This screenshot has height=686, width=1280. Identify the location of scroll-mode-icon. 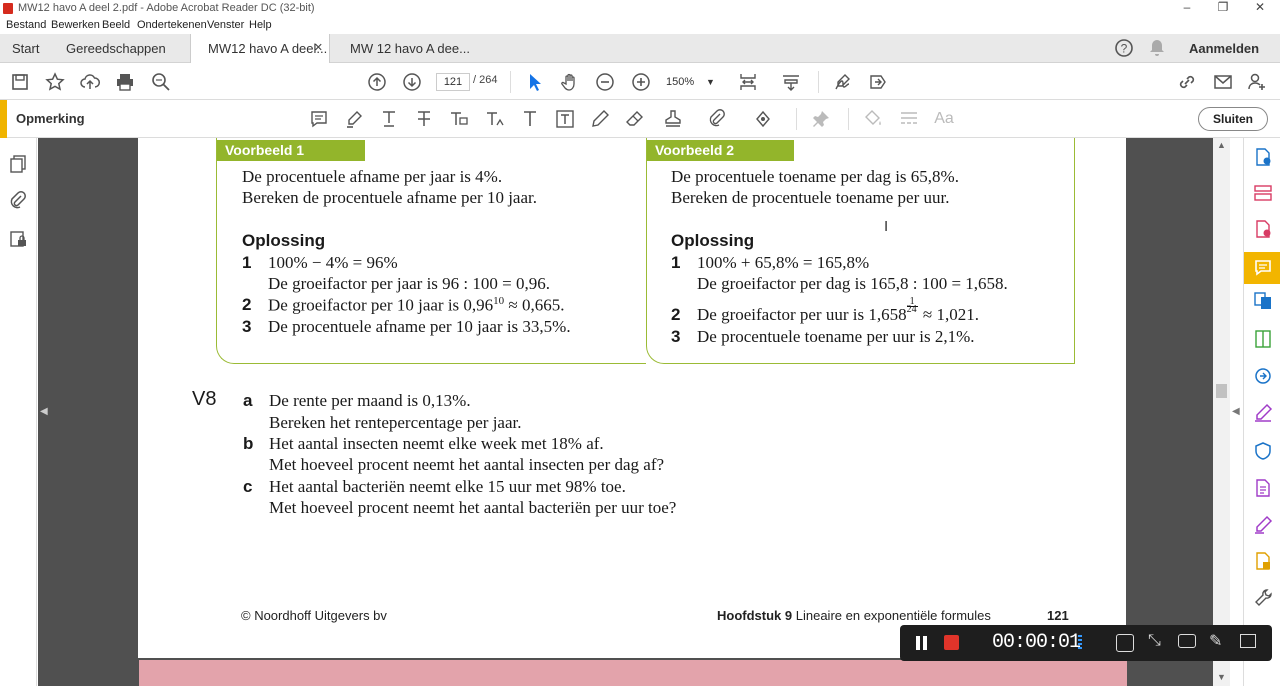
(791, 82).